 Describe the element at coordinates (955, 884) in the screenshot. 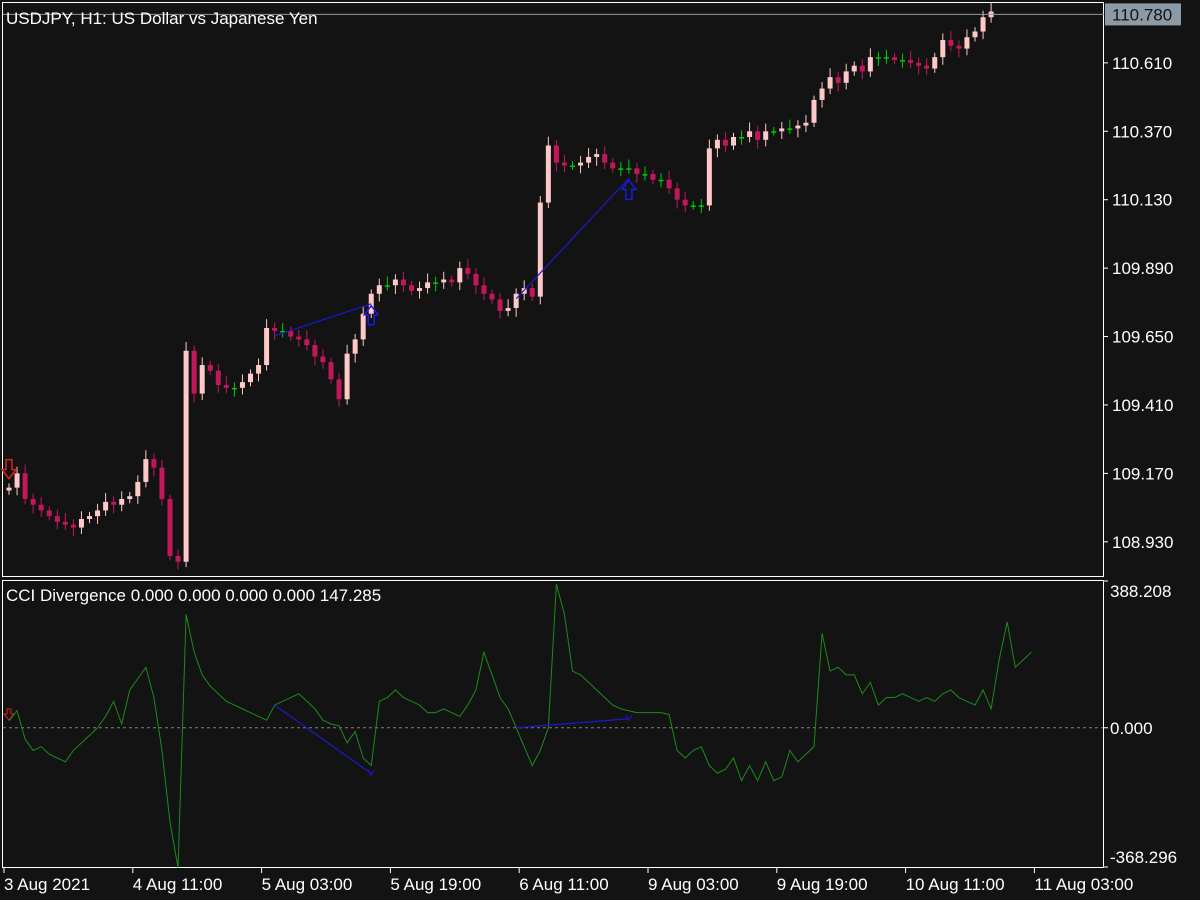

I see `time-tick-label: 10 Aug 11:00` at that location.